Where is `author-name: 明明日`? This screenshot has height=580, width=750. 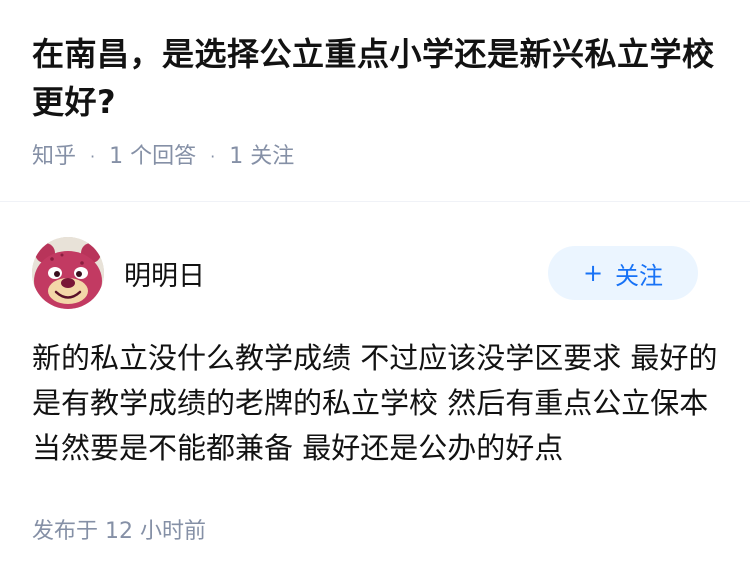 author-name: 明明日 is located at coordinates (164, 273).